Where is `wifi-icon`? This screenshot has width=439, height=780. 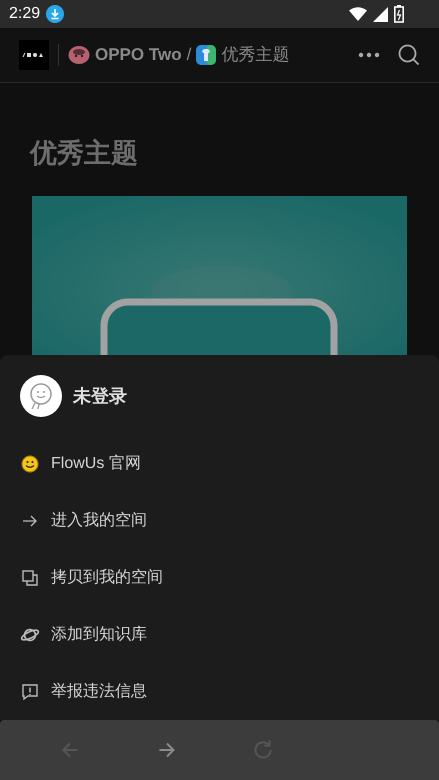 wifi-icon is located at coordinates (358, 14).